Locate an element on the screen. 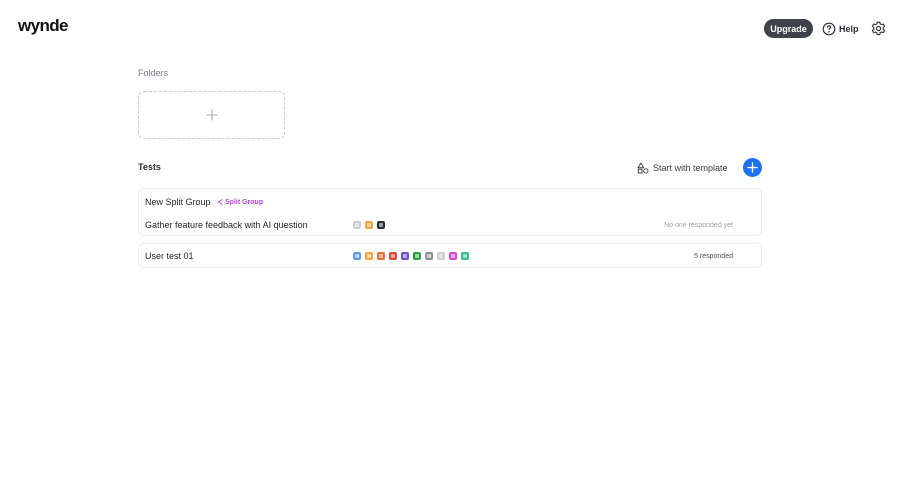 The height and width of the screenshot is (484, 900). gear-icon is located at coordinates (878, 28).